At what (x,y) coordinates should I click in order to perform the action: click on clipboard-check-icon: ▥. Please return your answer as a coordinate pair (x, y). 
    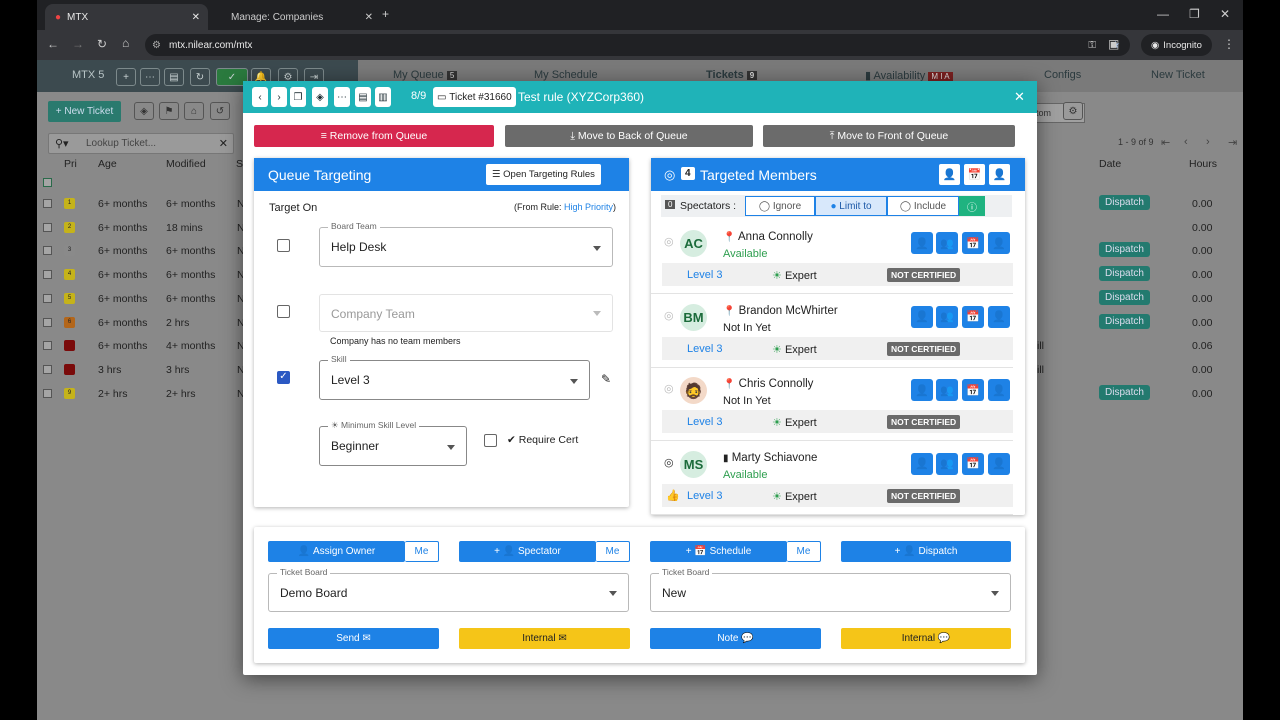
    Looking at the image, I should click on (383, 97).